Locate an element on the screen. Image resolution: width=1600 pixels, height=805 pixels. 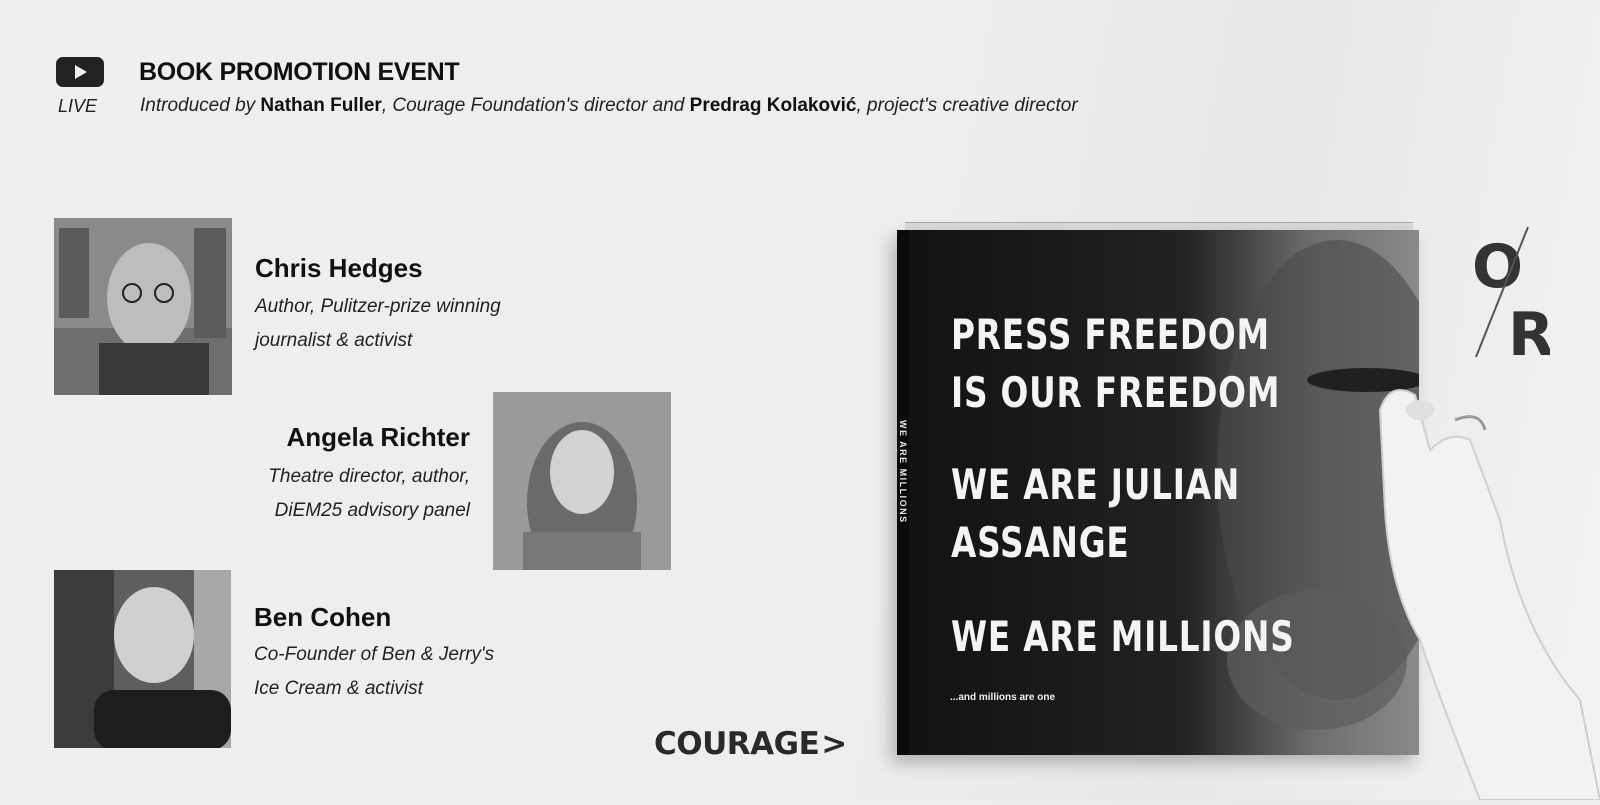
speaker-role-line2: Ice Cream & activist is located at coordinates (338, 688).